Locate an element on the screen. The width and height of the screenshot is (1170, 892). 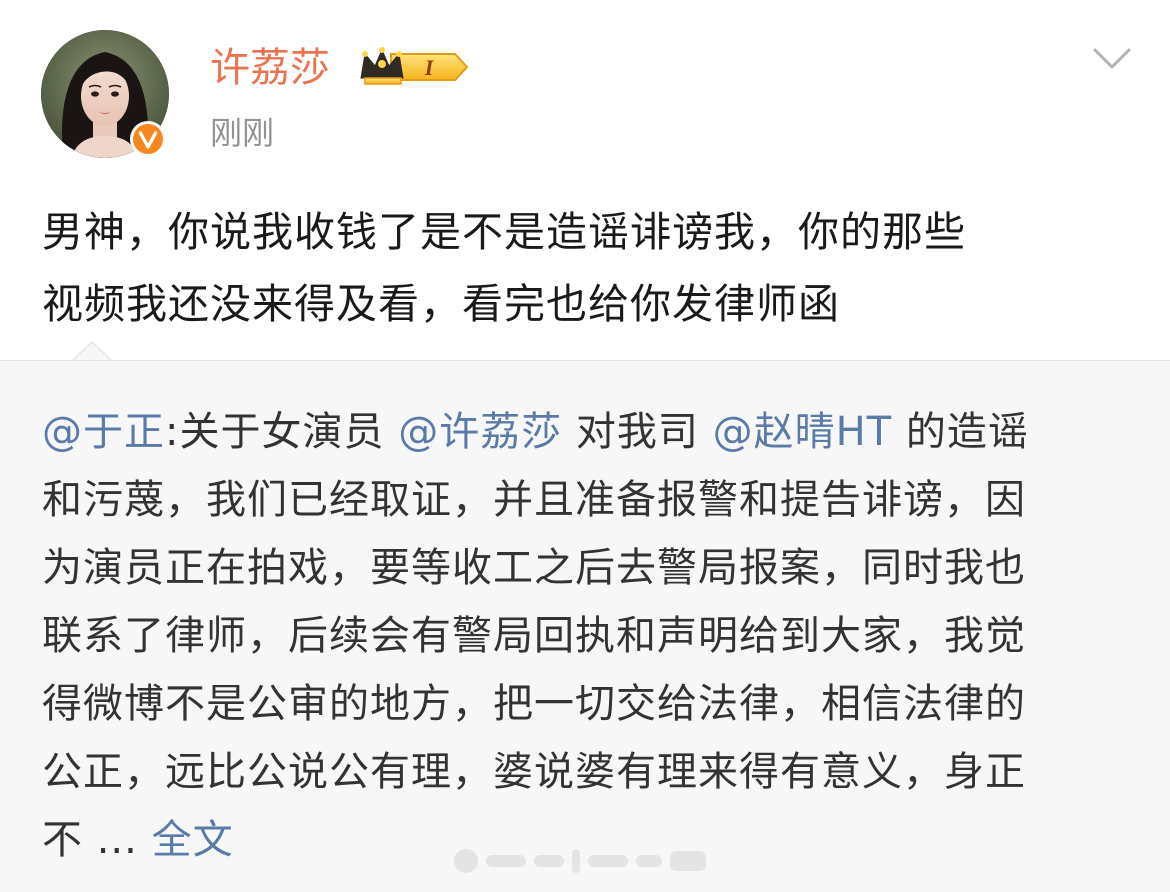
repost-text-segment: :关于女演员 is located at coordinates (282, 432).